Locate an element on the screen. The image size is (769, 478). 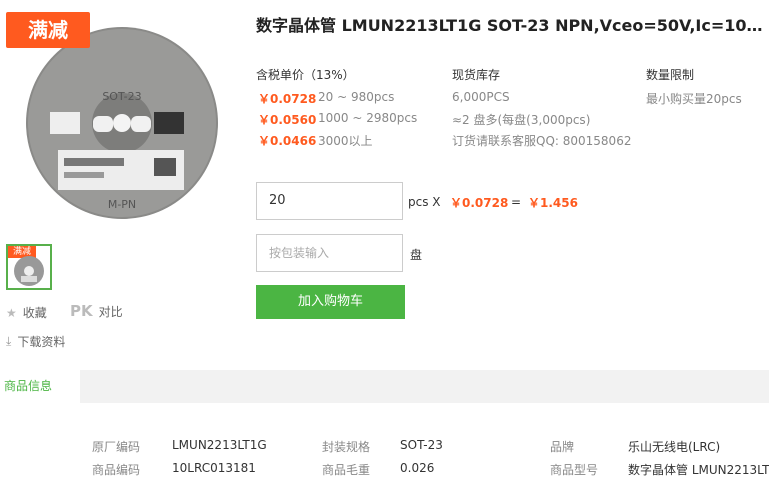
pk-icon: PK is located at coordinates (81, 311).